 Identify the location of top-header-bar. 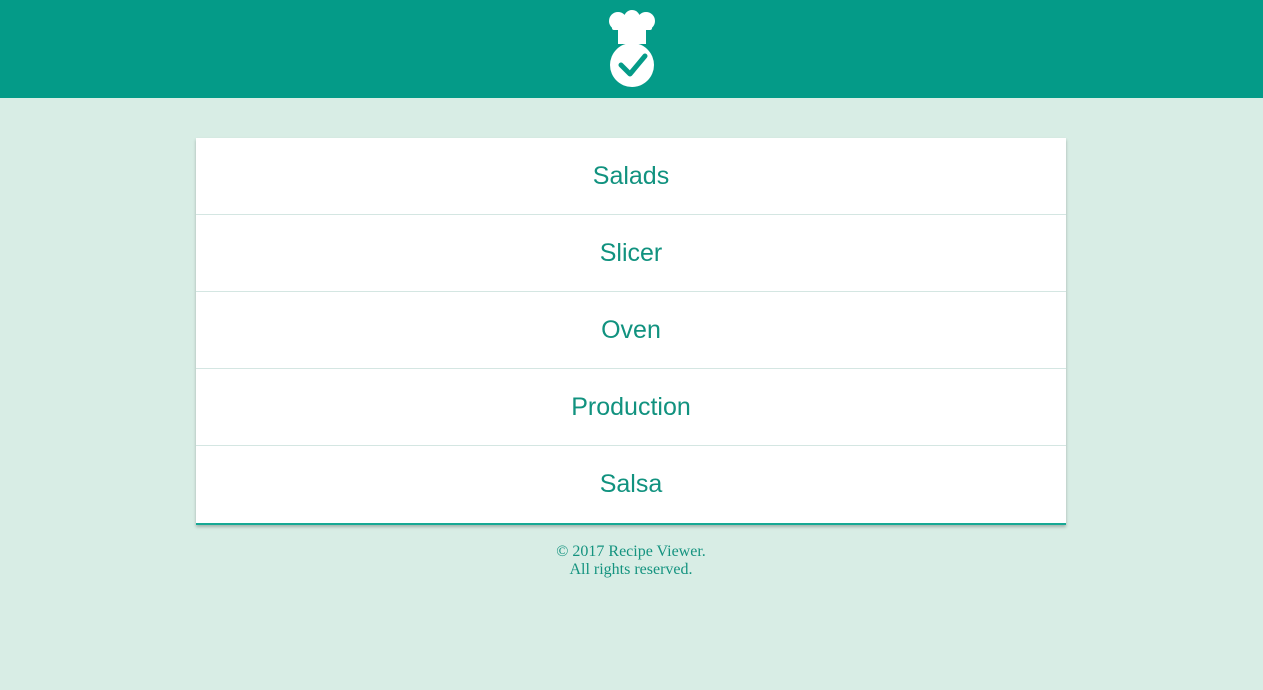
(631, 49).